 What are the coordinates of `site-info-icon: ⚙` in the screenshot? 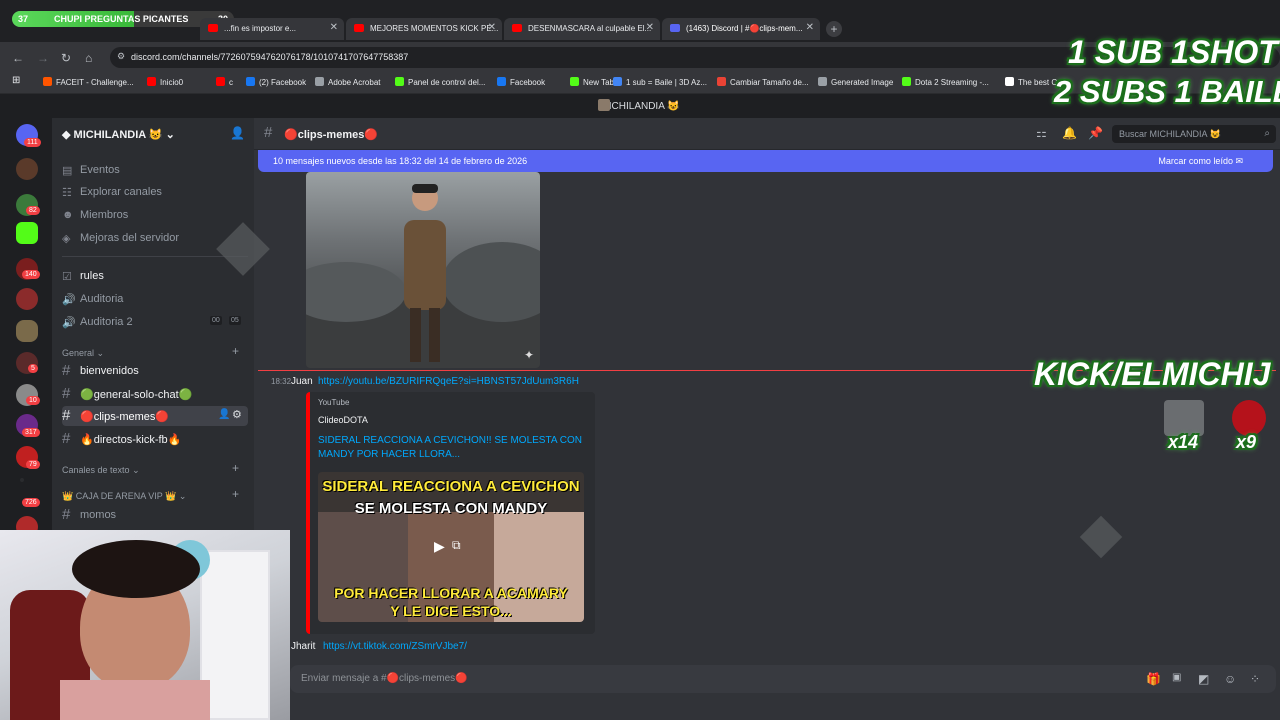 It's located at (121, 56).